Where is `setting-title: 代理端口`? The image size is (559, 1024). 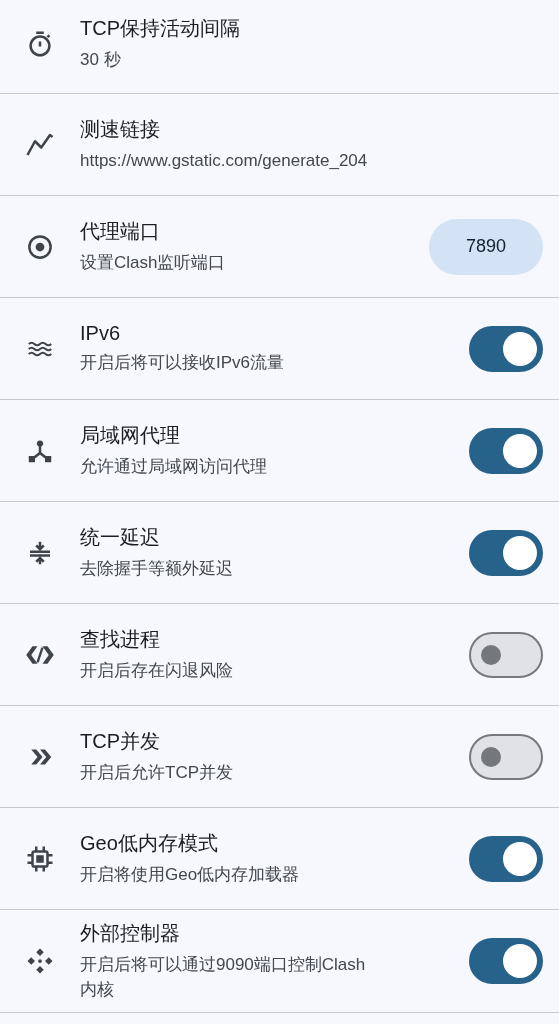
setting-title: 代理端口 is located at coordinates (120, 231).